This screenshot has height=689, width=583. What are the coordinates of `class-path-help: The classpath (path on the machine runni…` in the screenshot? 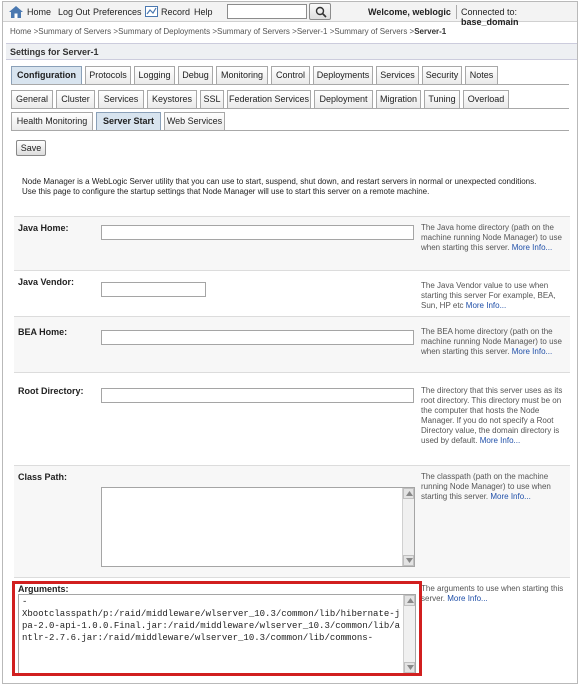 It's located at (486, 486).